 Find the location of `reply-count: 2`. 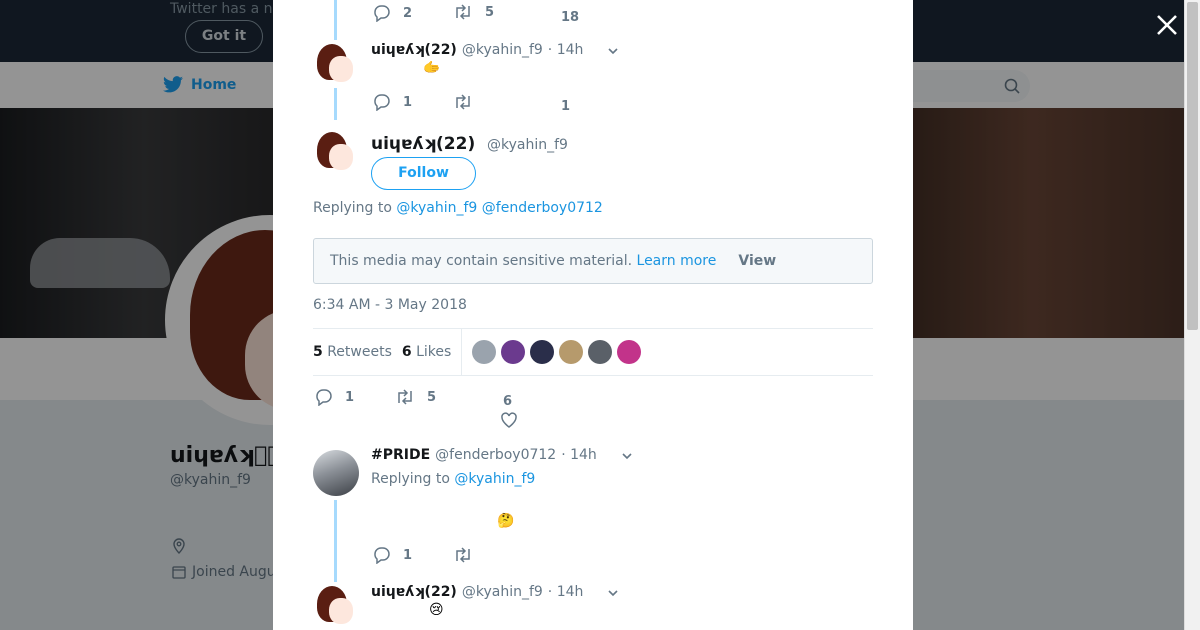

reply-count: 2 is located at coordinates (408, 13).